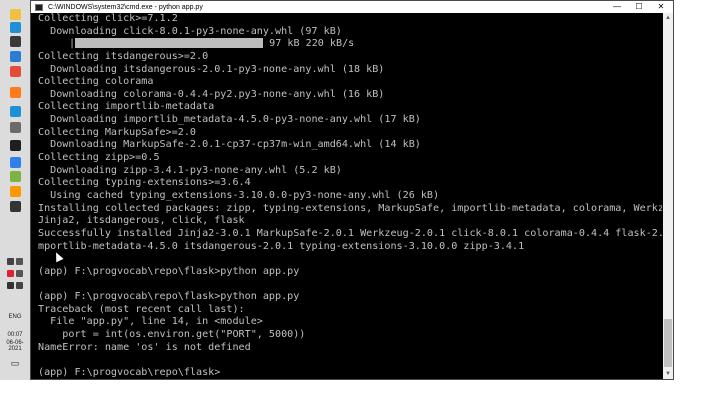  Describe the element at coordinates (15, 176) in the screenshot. I see `notepad-icon` at that location.